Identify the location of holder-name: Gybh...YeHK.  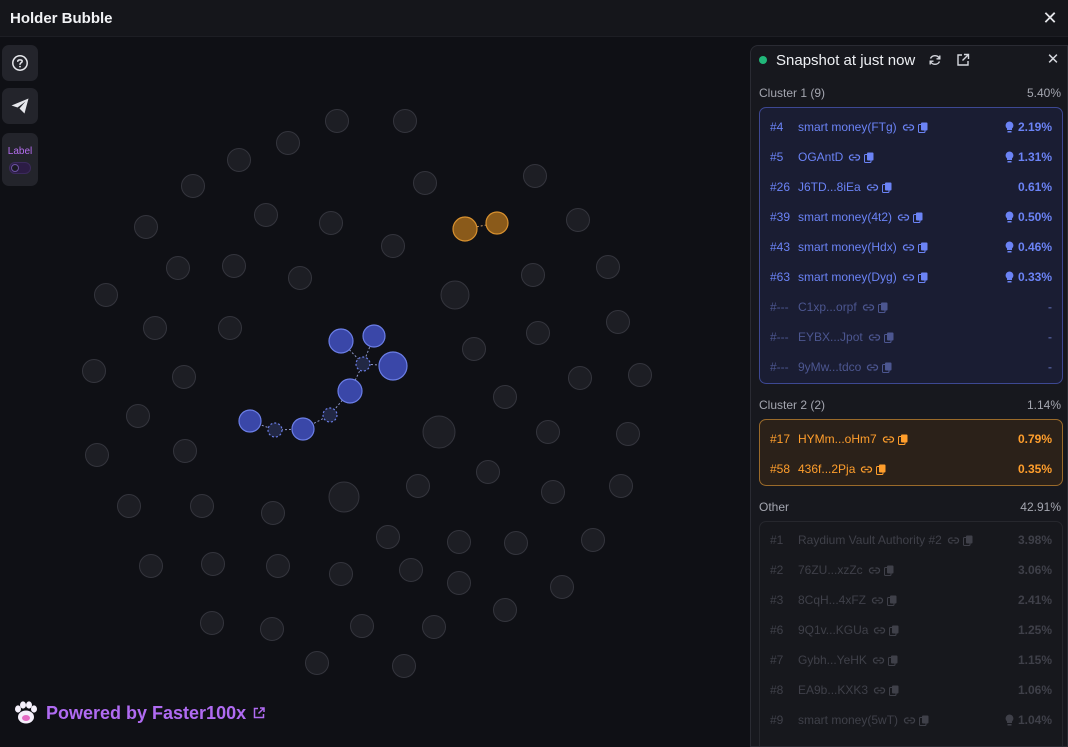
(832, 660).